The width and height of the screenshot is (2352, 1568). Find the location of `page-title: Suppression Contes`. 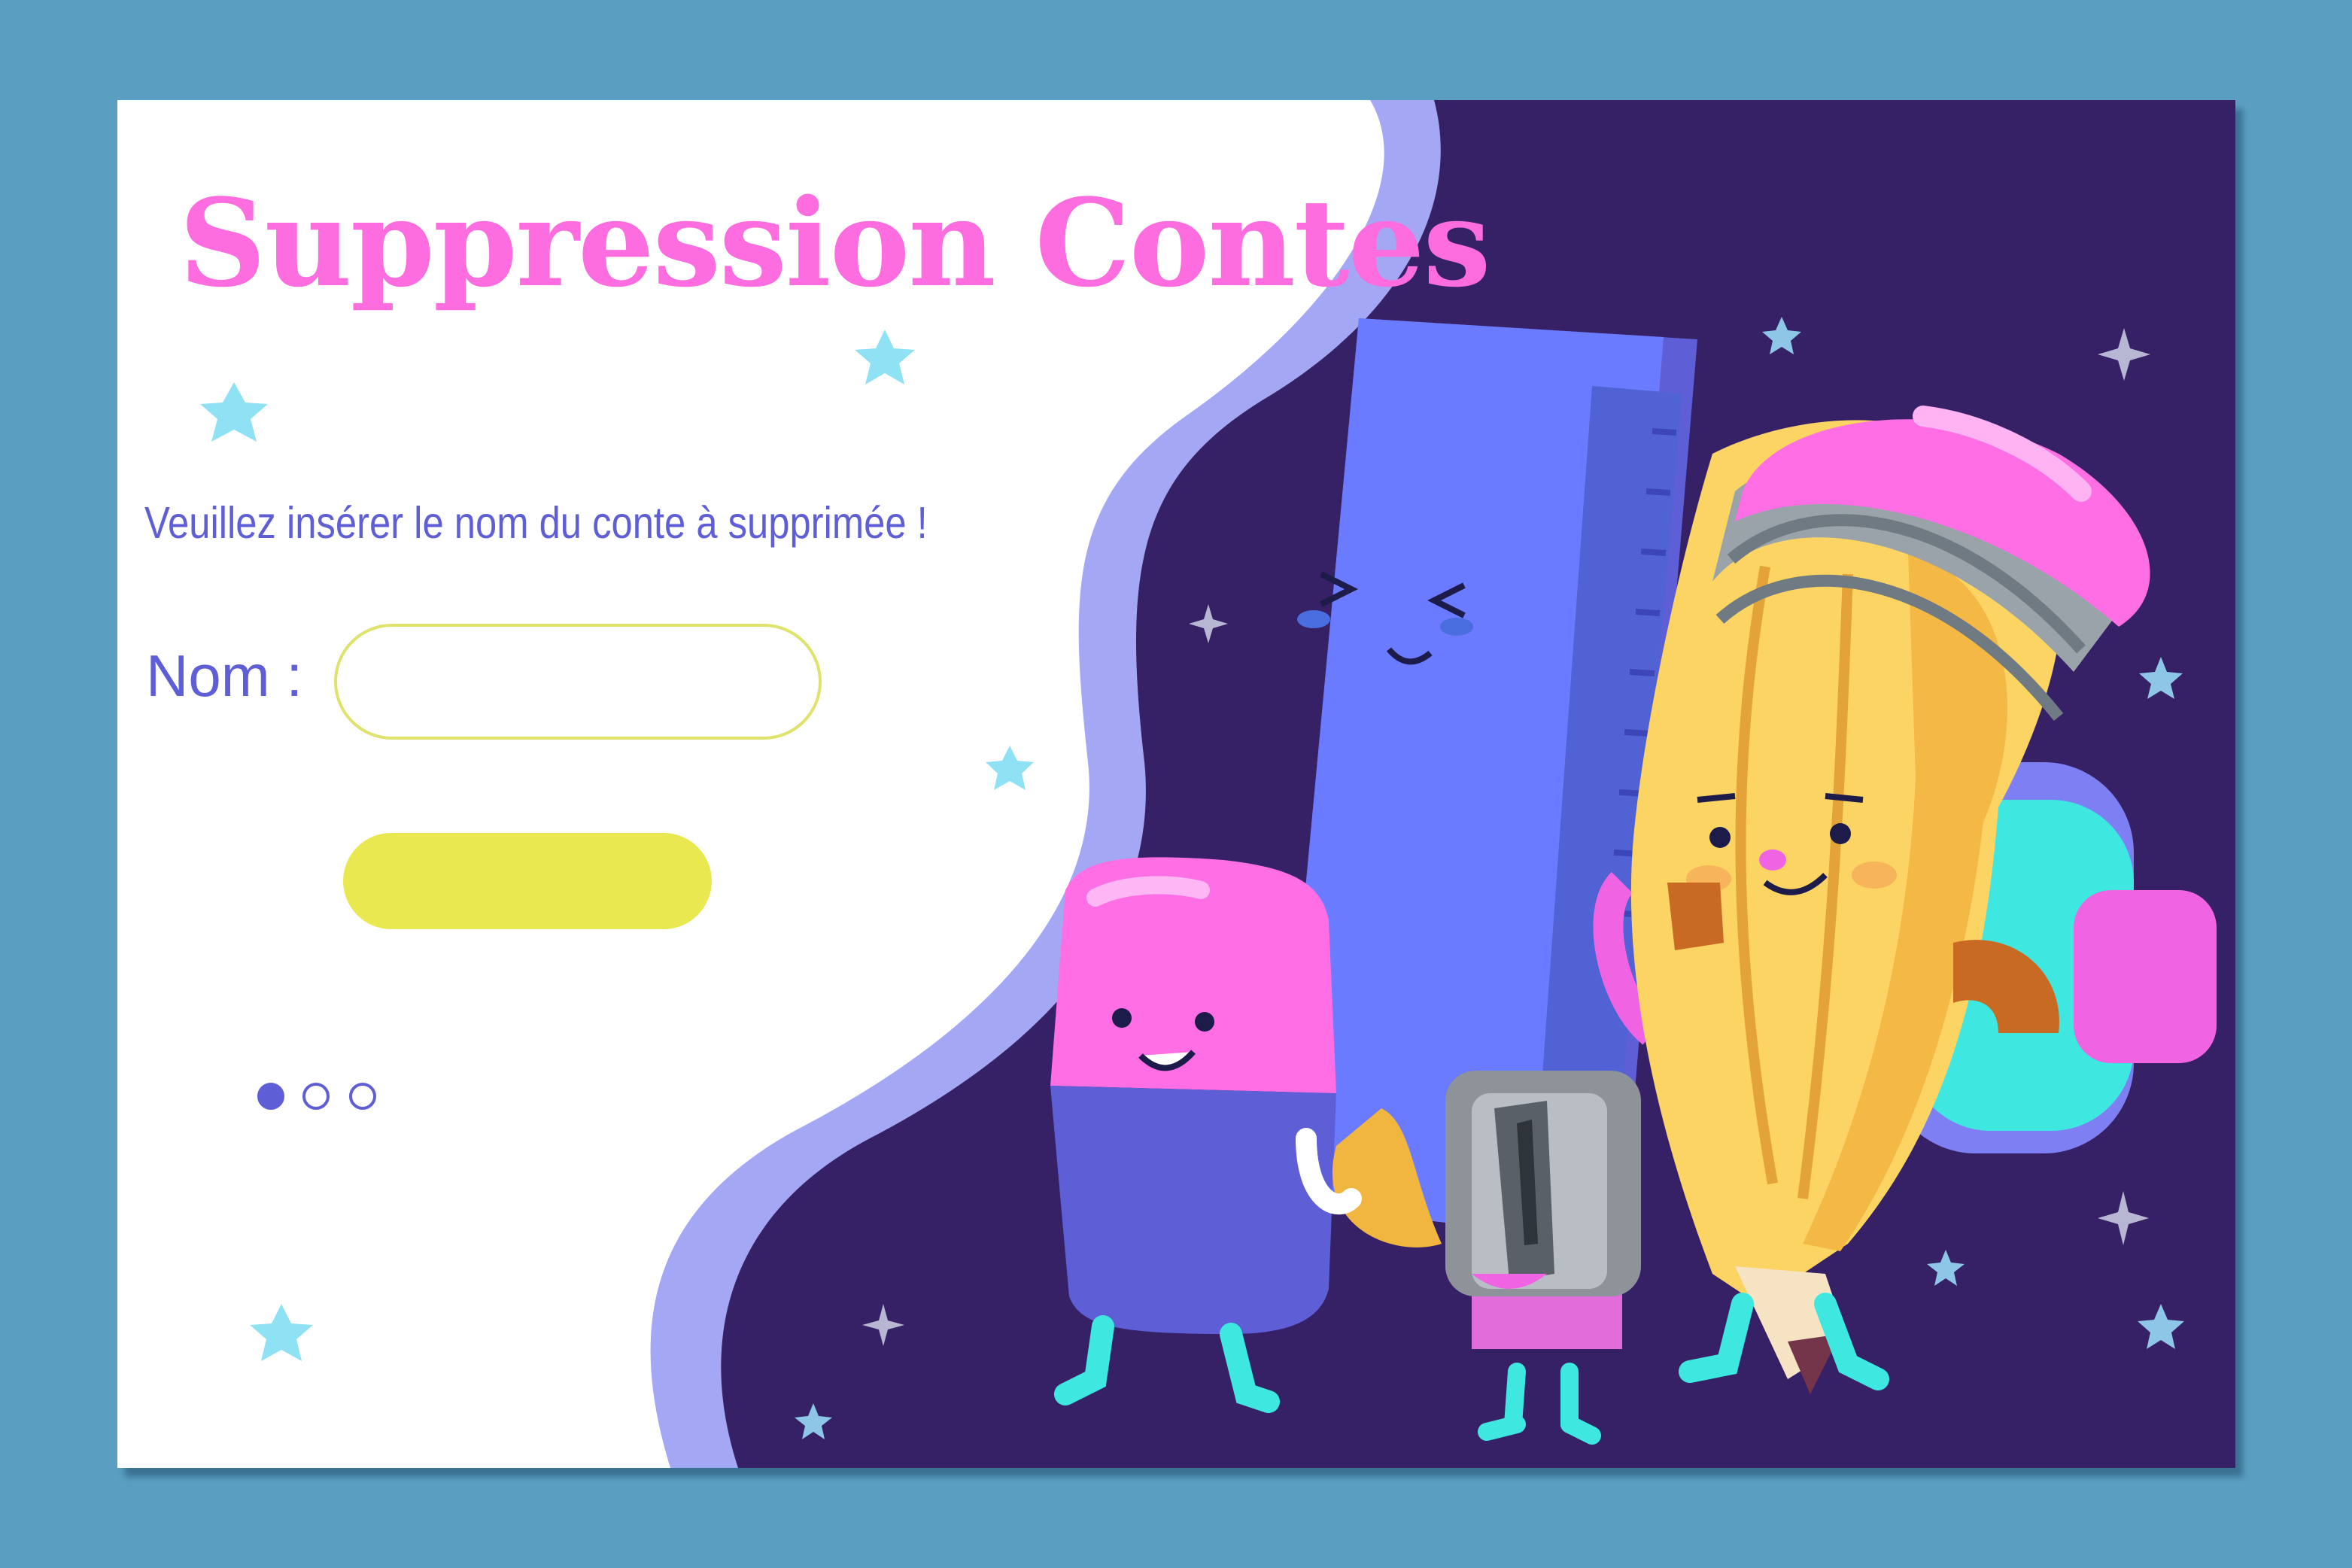

page-title: Suppression Contes is located at coordinates (835, 243).